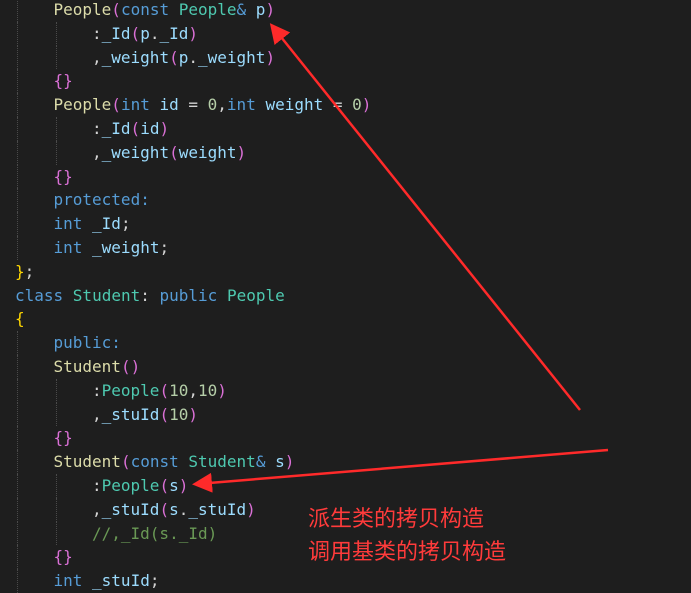  What do you see at coordinates (407, 552) in the screenshot?
I see `annotation-calls-base-copy-constructor: 调用基类的拷贝构造` at bounding box center [407, 552].